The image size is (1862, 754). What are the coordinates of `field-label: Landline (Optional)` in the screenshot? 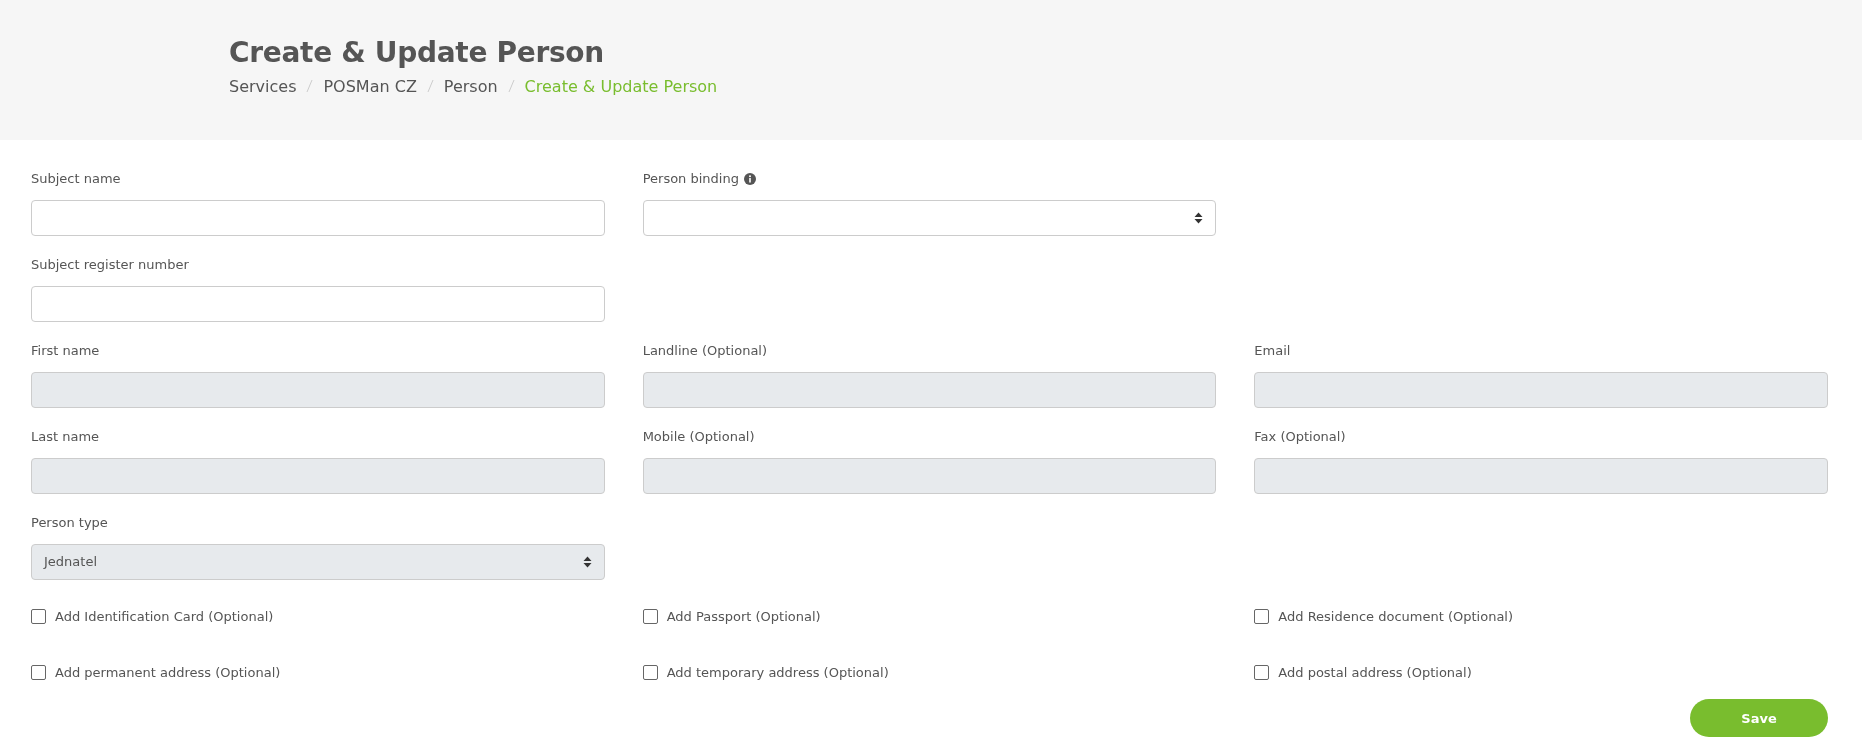 It's located at (705, 351).